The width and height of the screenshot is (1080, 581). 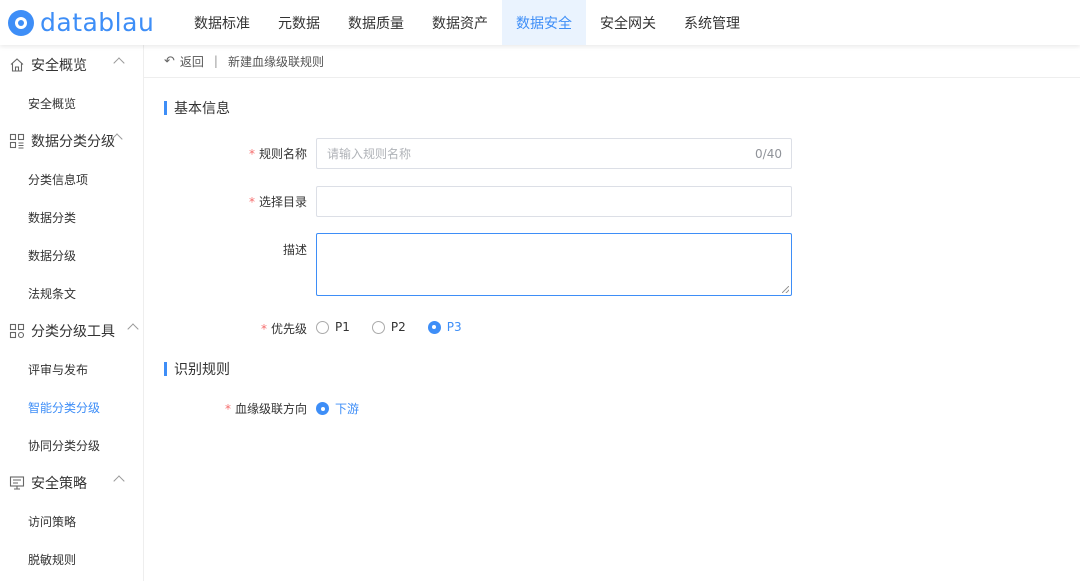 I want to click on priority-radio-group: P1 P2 P3, so click(x=400, y=327).